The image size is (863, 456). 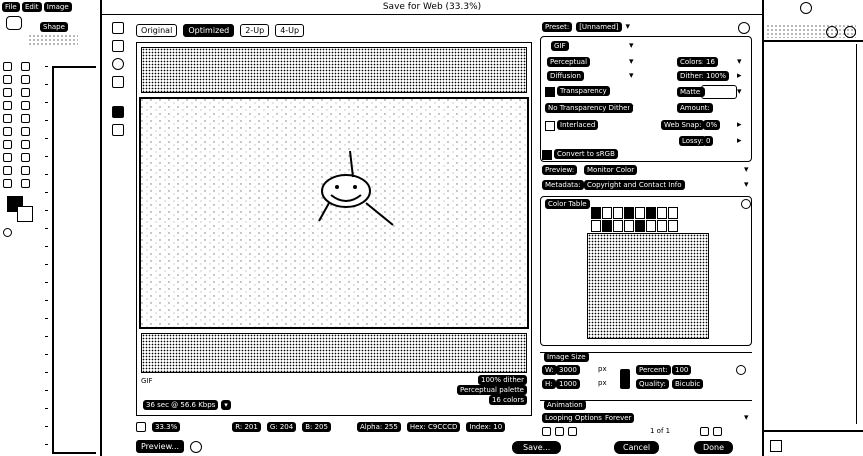 What do you see at coordinates (7, 66) in the screenshot?
I see `move-tool-icon` at bounding box center [7, 66].